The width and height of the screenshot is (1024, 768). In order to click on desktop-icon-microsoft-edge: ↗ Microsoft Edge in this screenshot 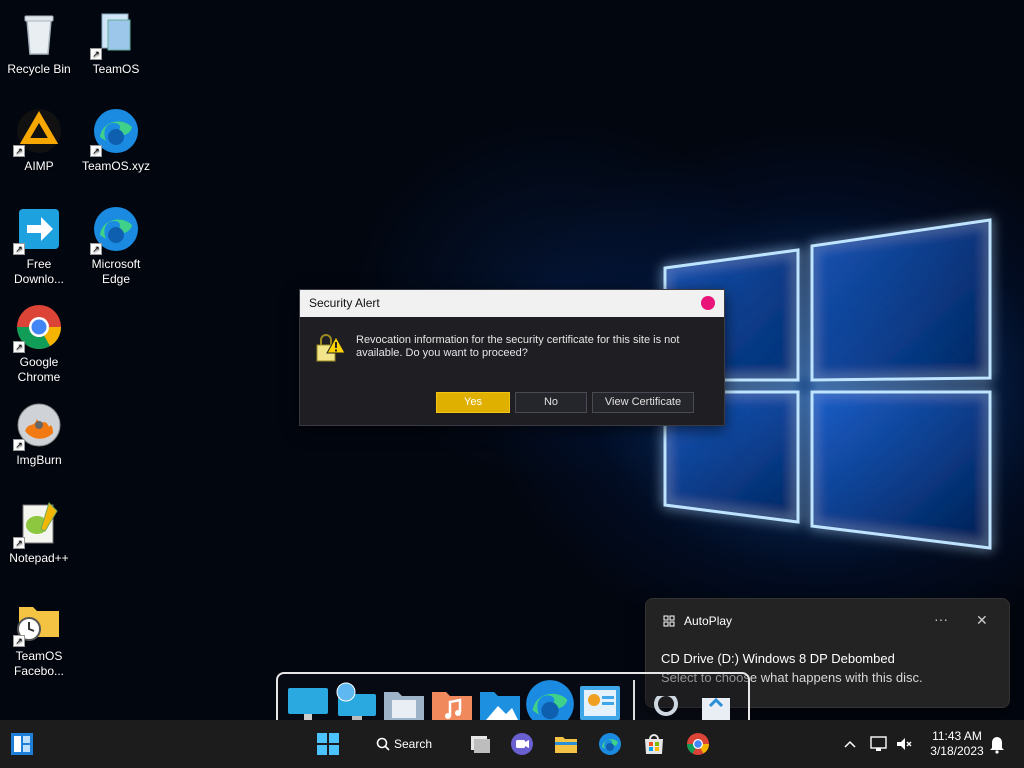, I will do `click(116, 246)`.